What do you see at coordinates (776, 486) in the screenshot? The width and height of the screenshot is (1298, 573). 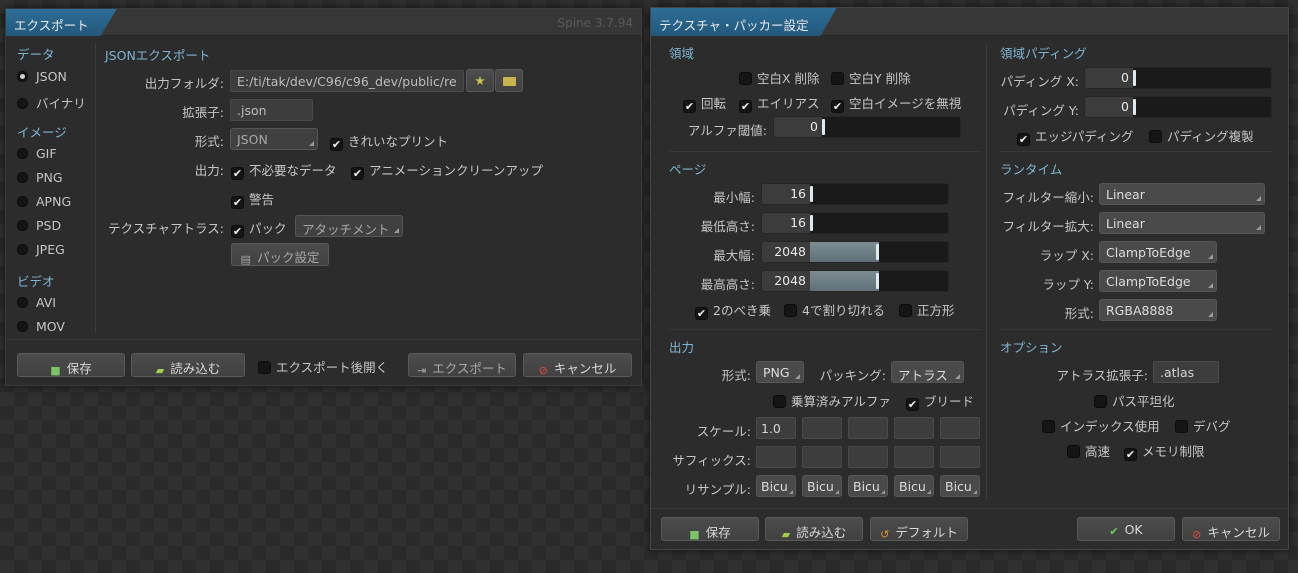 I see `resample-dropdown-1: Bicu` at bounding box center [776, 486].